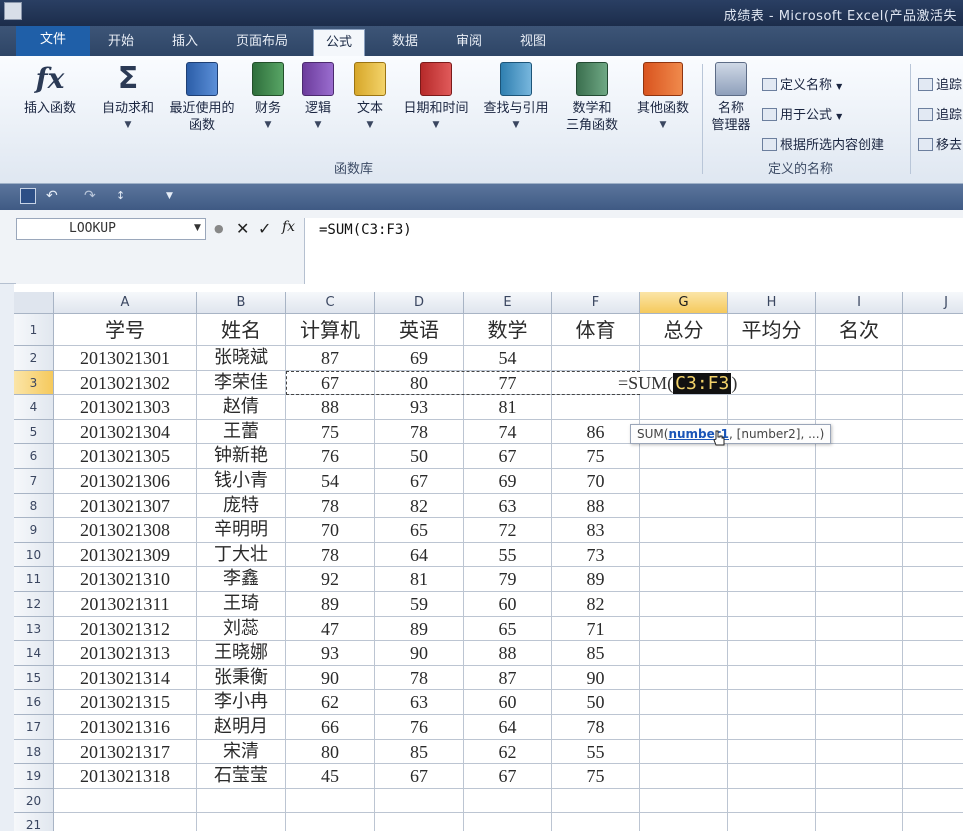  What do you see at coordinates (125, 358) in the screenshot?
I see `table-cell: 2013021301` at bounding box center [125, 358].